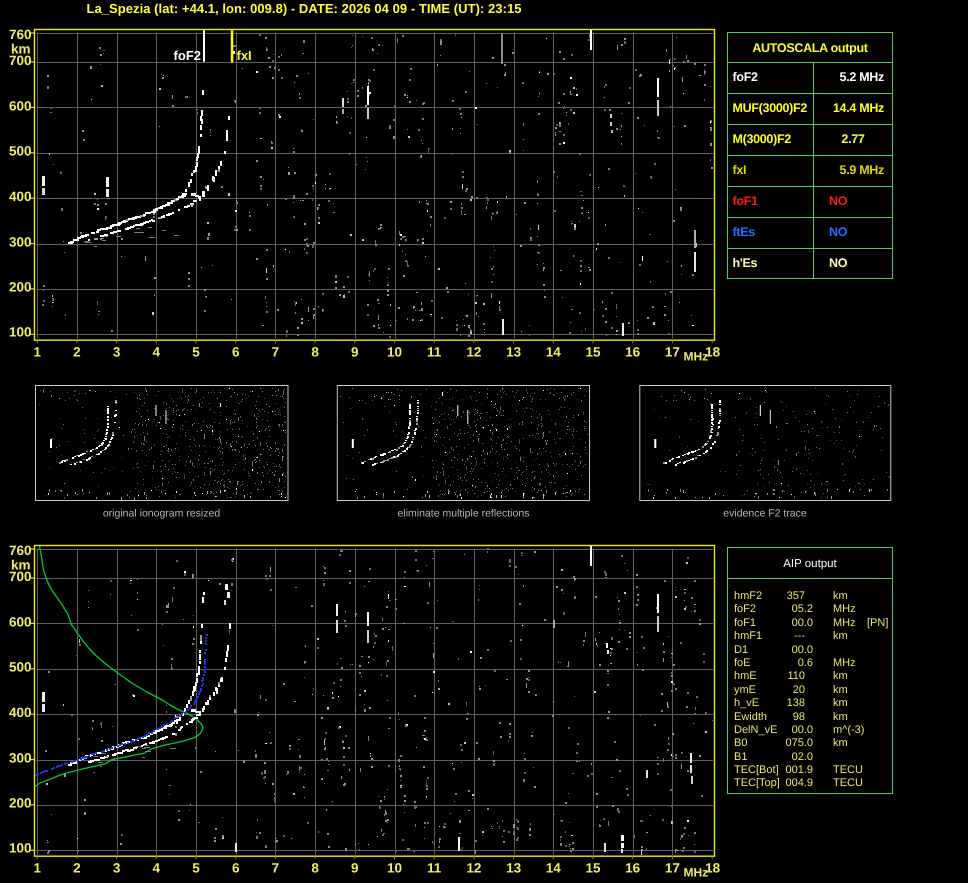  I want to click on svg-text: evidence F2 trace, so click(765, 514).